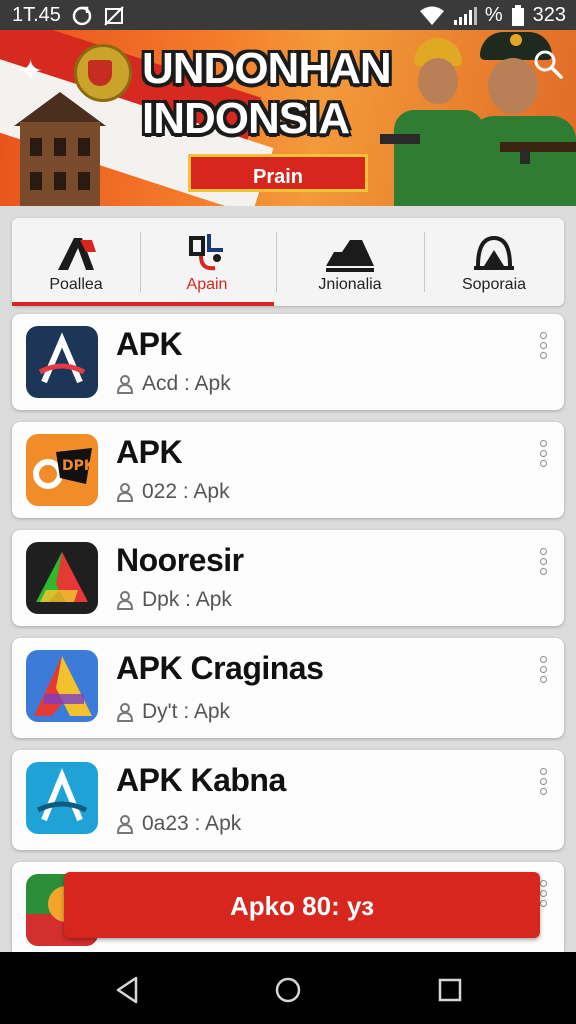  Describe the element at coordinates (206, 252) in the screenshot. I see `puzzle-icon` at that location.